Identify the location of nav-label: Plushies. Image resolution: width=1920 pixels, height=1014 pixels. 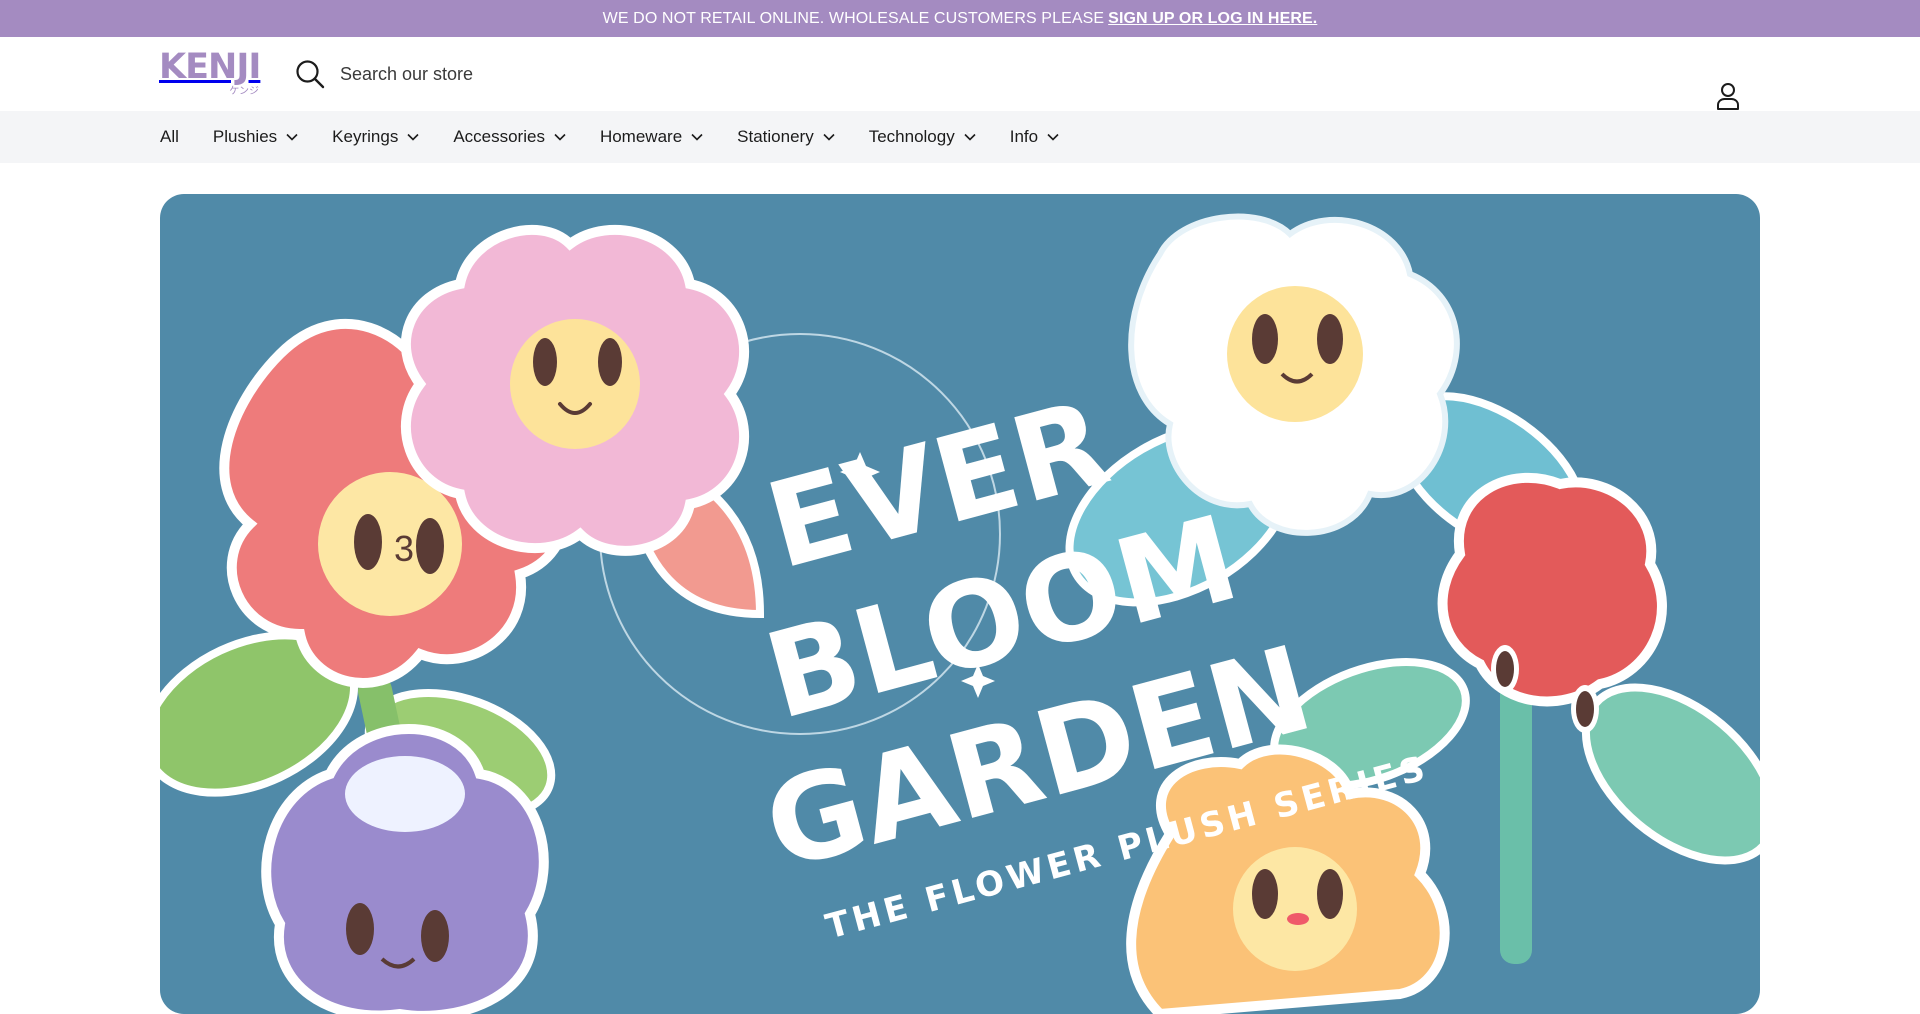
(245, 136).